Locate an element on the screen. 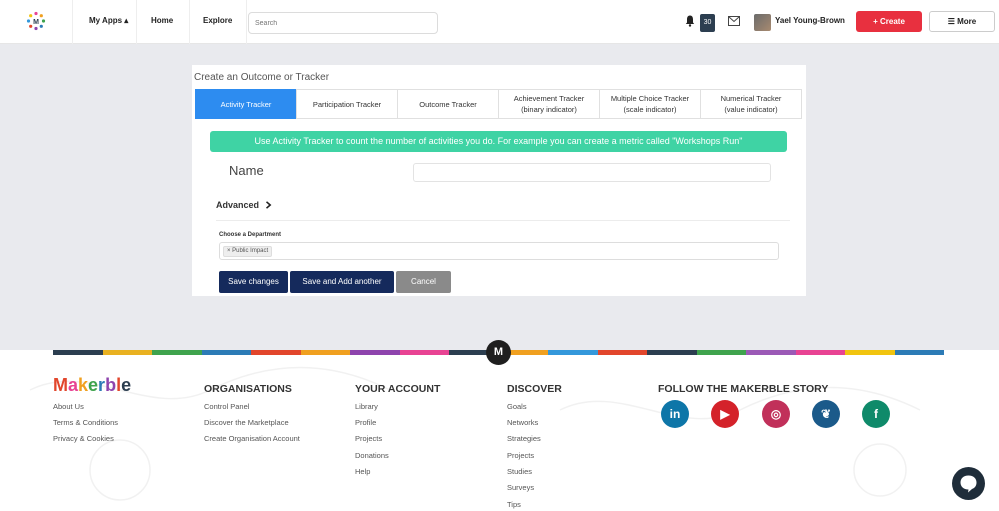 This screenshot has height=511, width=999. department-tag: × Public Impact is located at coordinates (248, 251).